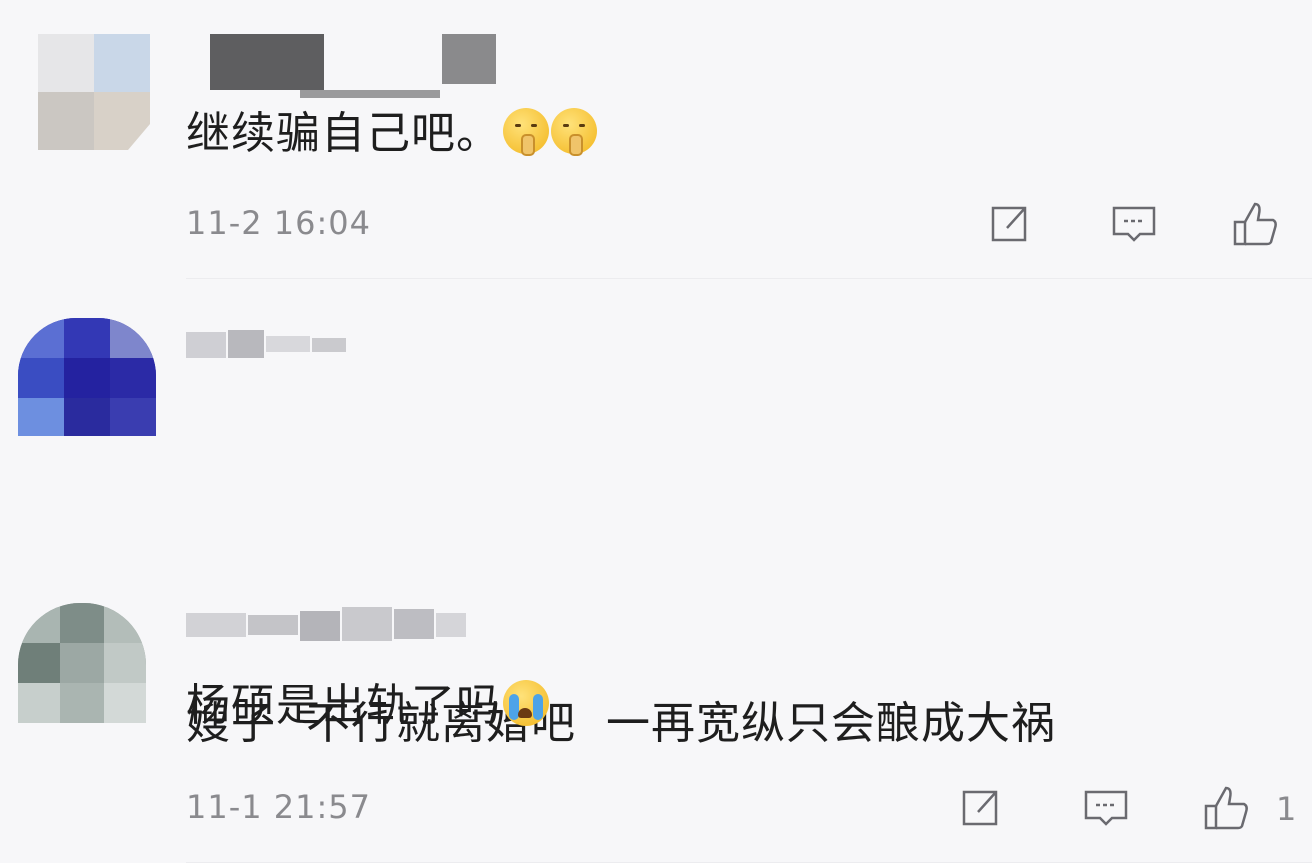  What do you see at coordinates (279, 807) in the screenshot?
I see `comment-time: 11-1 21:57` at bounding box center [279, 807].